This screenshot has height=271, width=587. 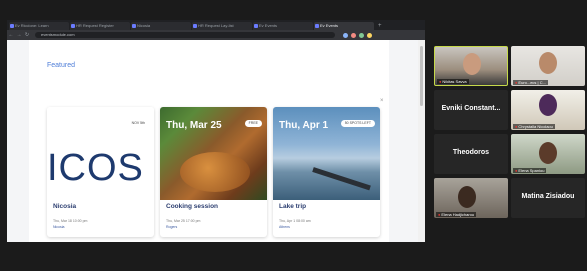 I want to click on browser-tab: Nicosia, so click(x=161, y=26).